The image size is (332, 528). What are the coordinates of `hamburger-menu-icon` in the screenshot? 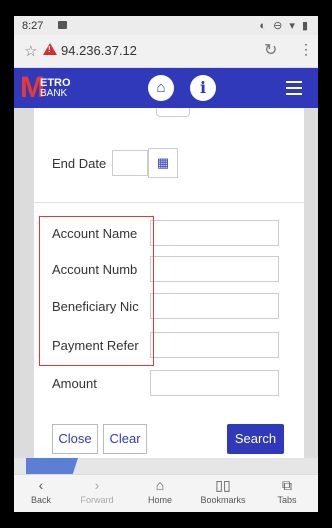 It's located at (294, 90).